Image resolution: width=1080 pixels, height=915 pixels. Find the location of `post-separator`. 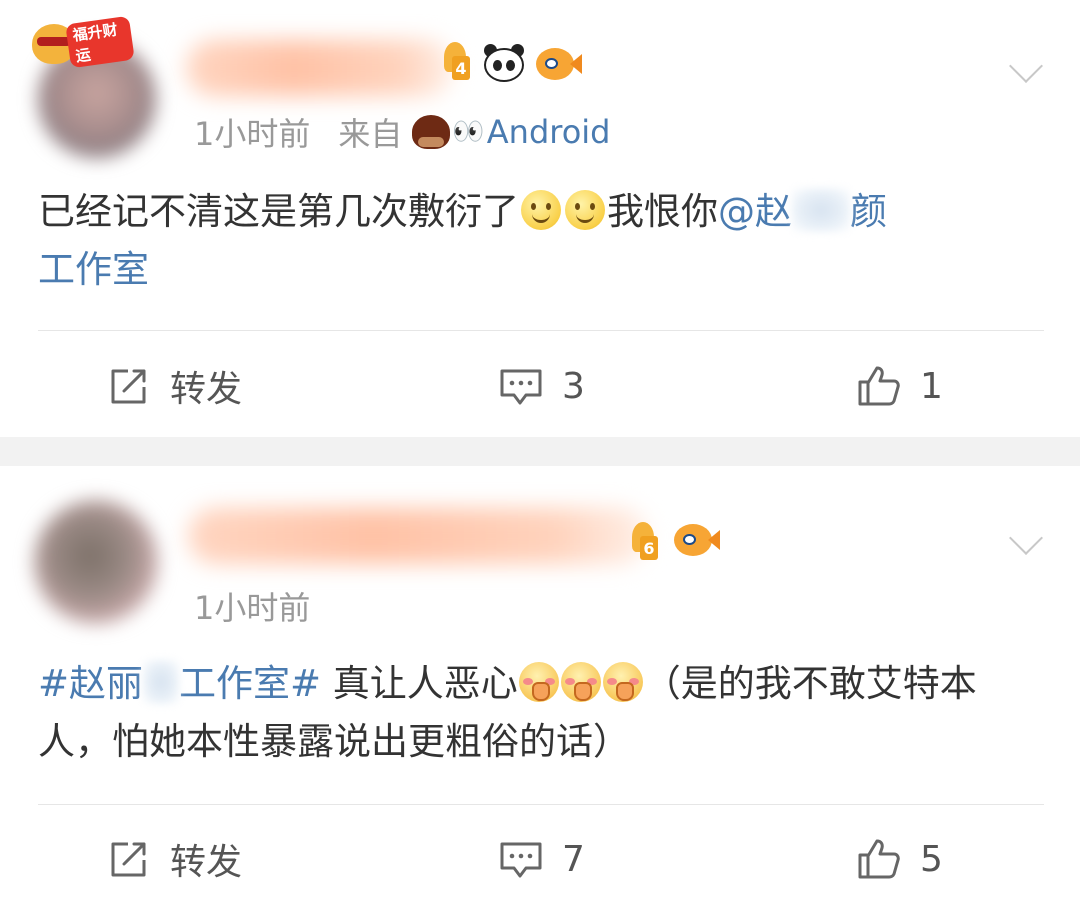

post-separator is located at coordinates (540, 451).